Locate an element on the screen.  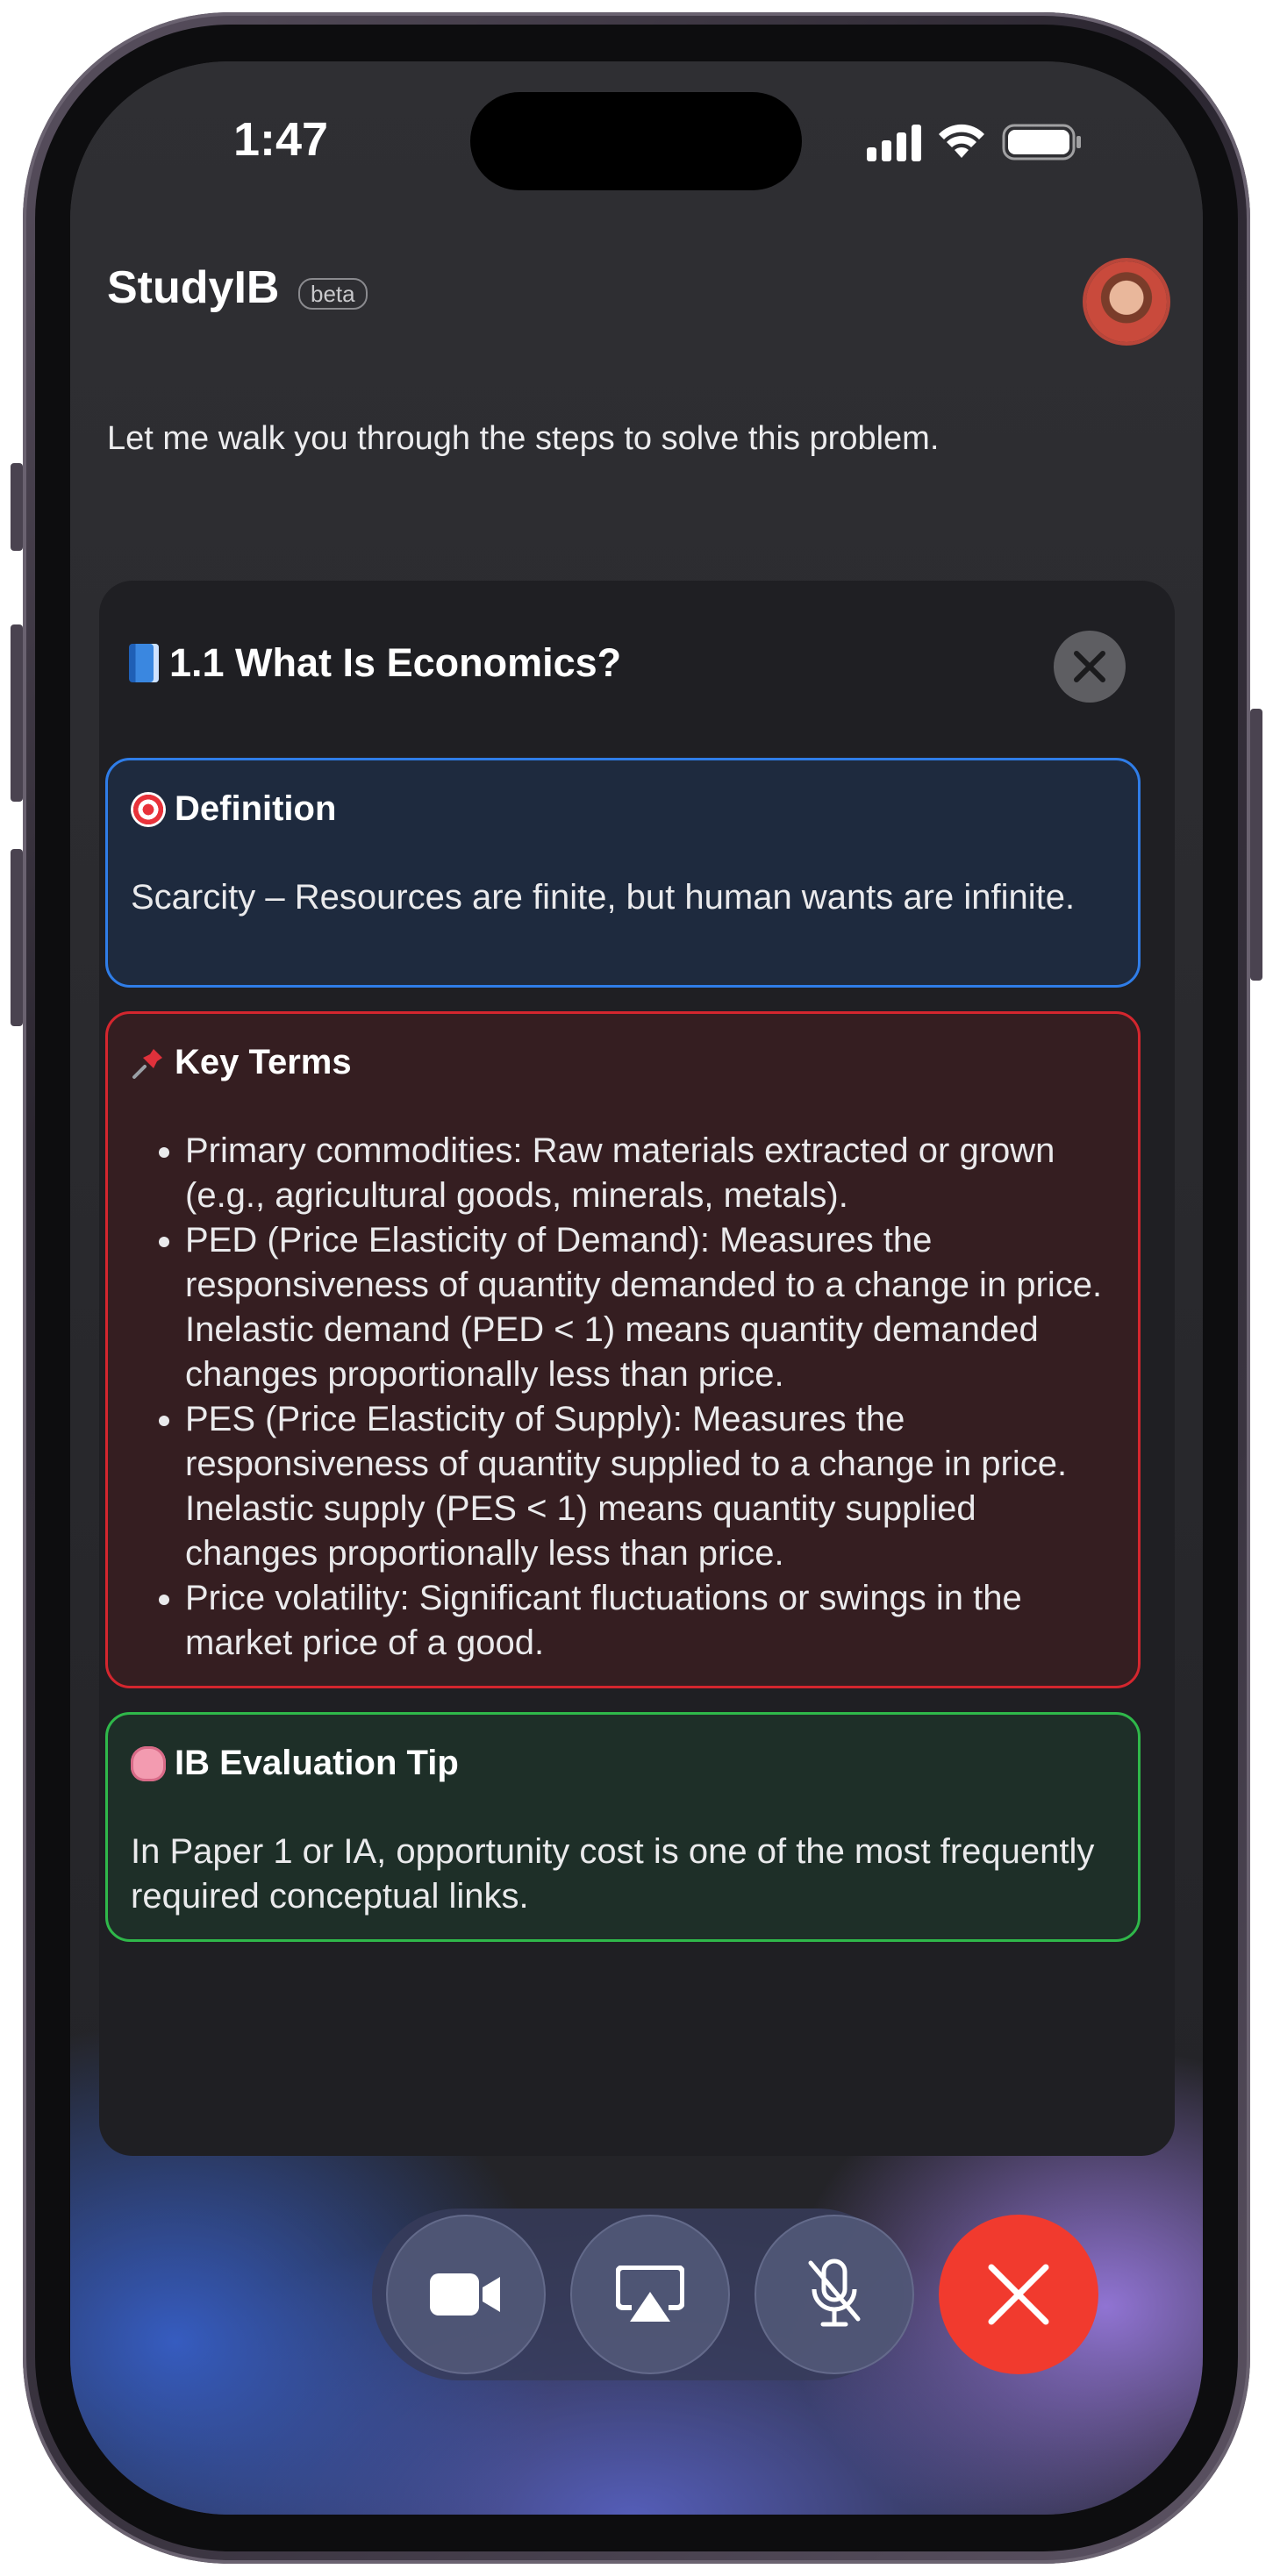
key-terms-heading-text: Key Terms is located at coordinates (263, 1062).